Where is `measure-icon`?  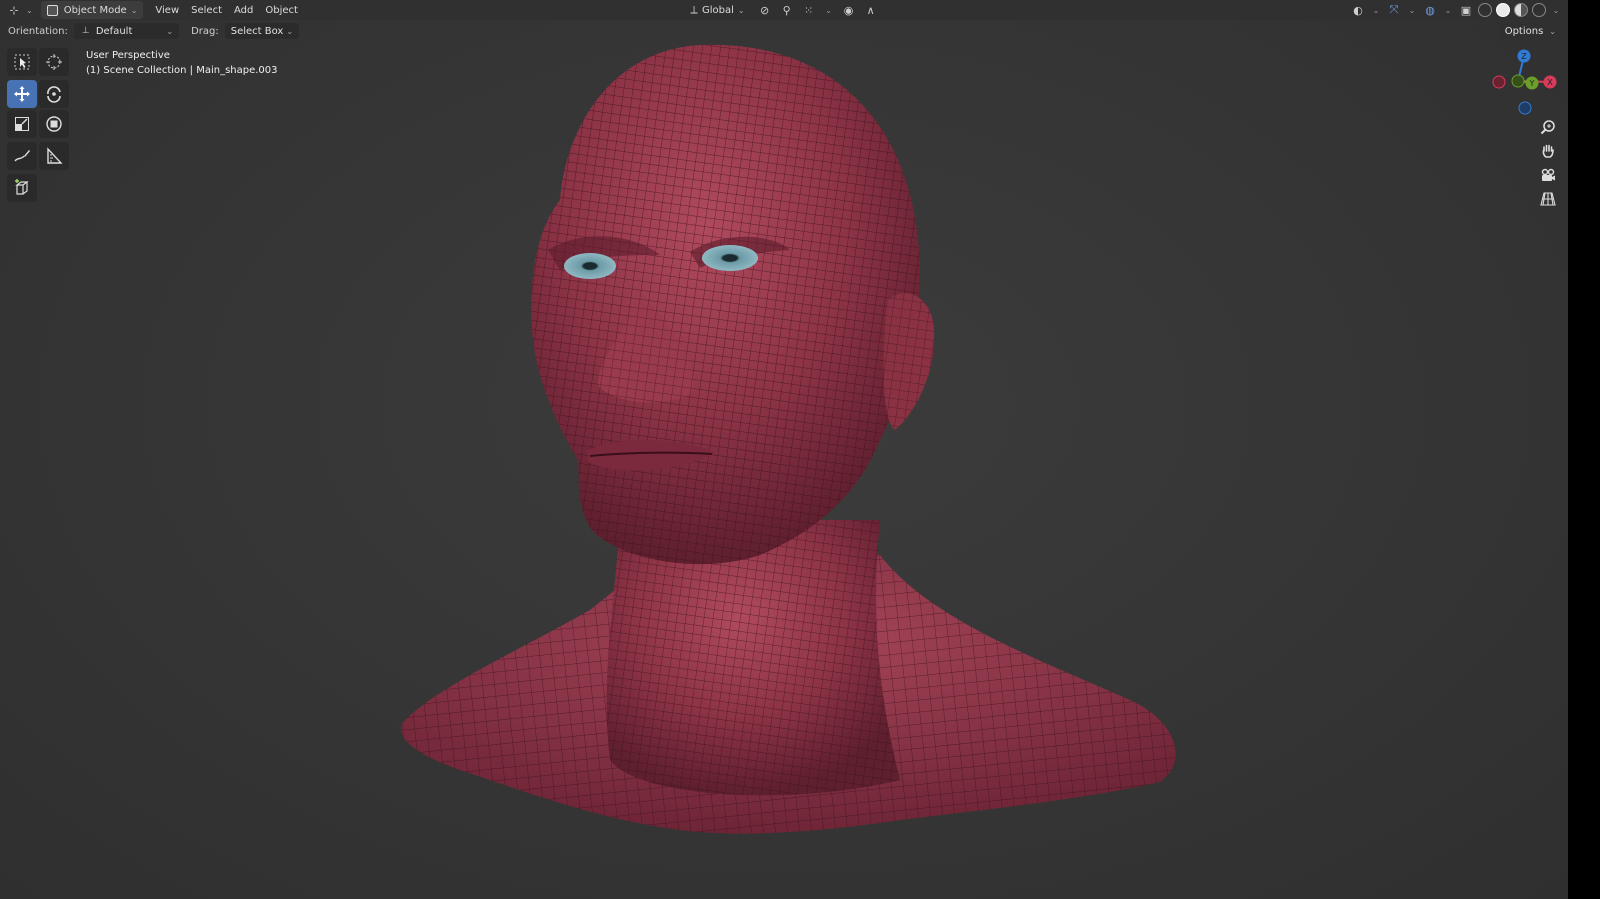
measure-icon is located at coordinates (55, 155).